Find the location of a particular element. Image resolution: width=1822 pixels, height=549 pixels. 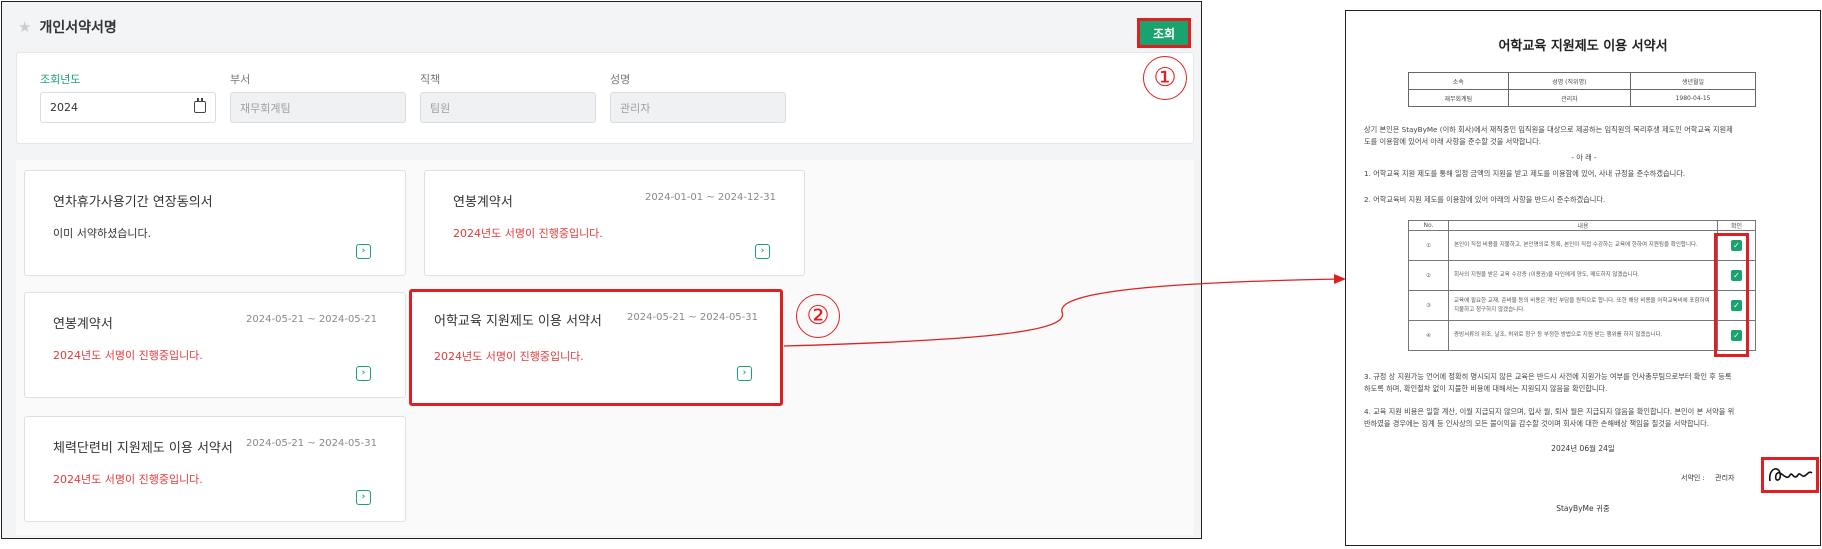

signer-info-table: 소속 성명 (직위명) 생년월일 재무회계팀 관리자 1980-04-15 is located at coordinates (1582, 89).